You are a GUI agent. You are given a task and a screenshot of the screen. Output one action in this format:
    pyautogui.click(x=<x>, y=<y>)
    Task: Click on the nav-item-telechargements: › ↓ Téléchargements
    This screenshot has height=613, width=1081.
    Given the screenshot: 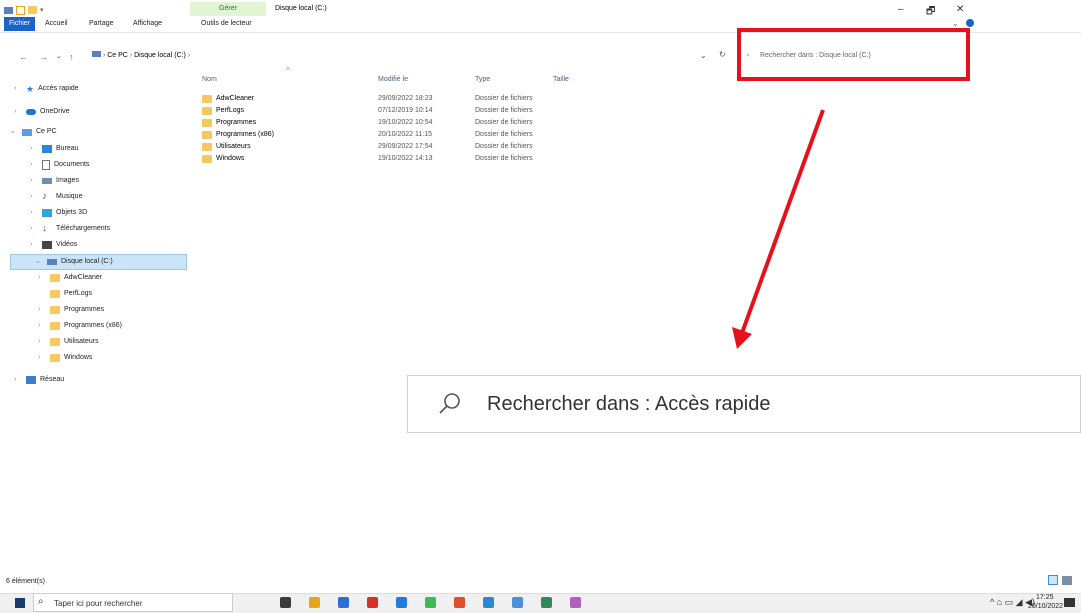 What is the action you would take?
    pyautogui.click(x=70, y=229)
    